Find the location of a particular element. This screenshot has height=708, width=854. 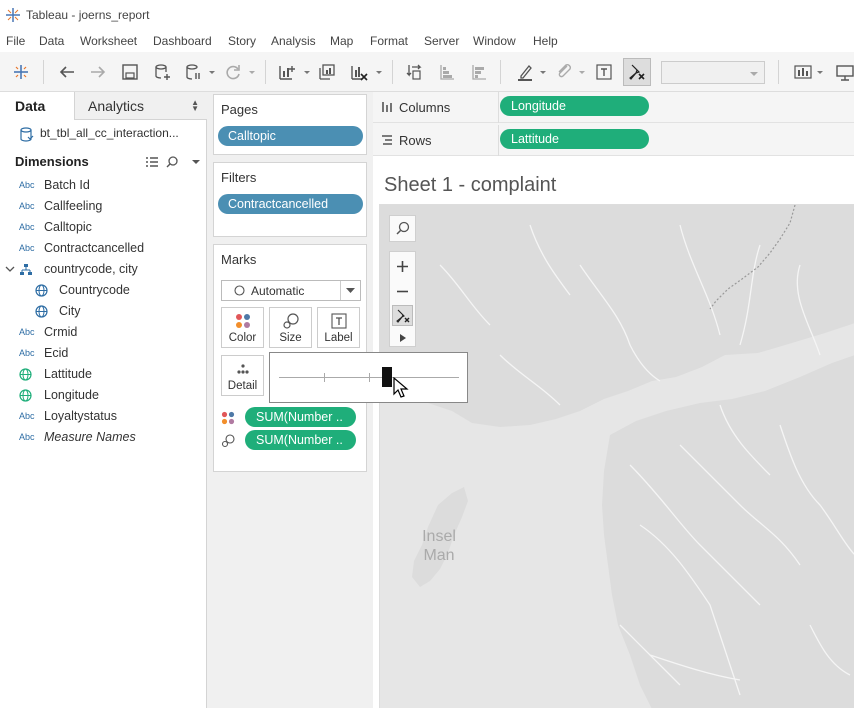

field-label: Ecid is located at coordinates (56, 353).